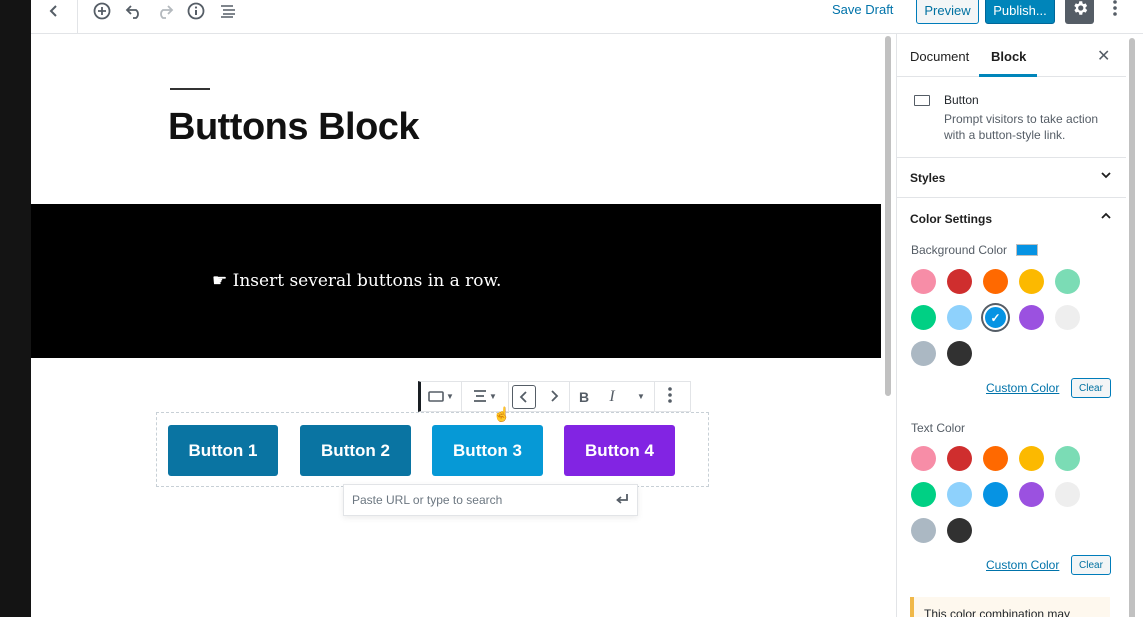 The width and height of the screenshot is (1143, 617). I want to click on move-left-button, so click(524, 396).